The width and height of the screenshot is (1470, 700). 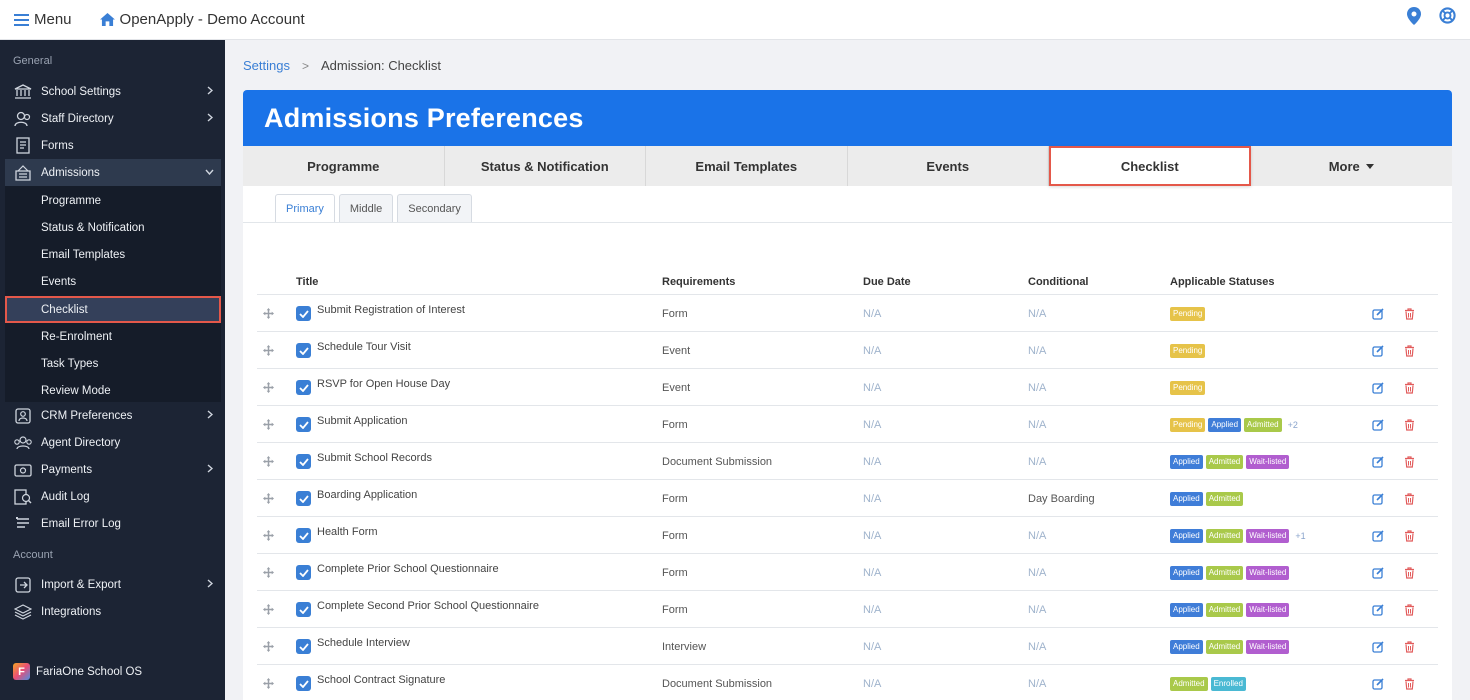 What do you see at coordinates (1224, 572) in the screenshot?
I see `status-badge: Admitted` at bounding box center [1224, 572].